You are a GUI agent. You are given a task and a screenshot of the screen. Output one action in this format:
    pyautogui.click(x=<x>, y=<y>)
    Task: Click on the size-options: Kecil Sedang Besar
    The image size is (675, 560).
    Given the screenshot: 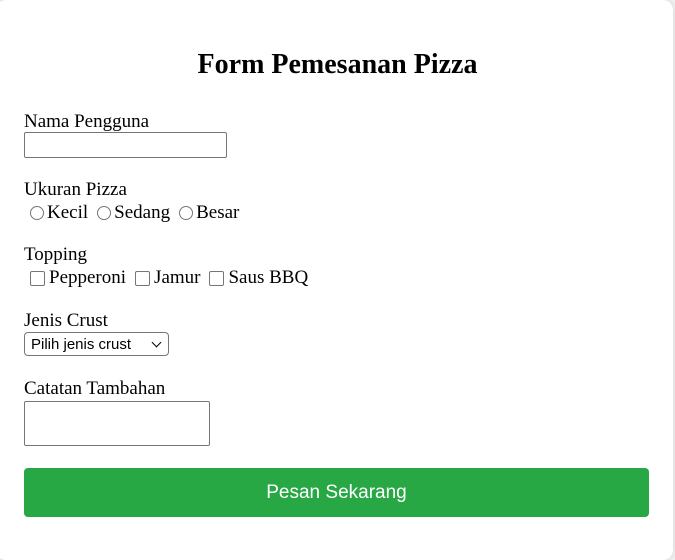 What is the action you would take?
    pyautogui.click(x=139, y=213)
    